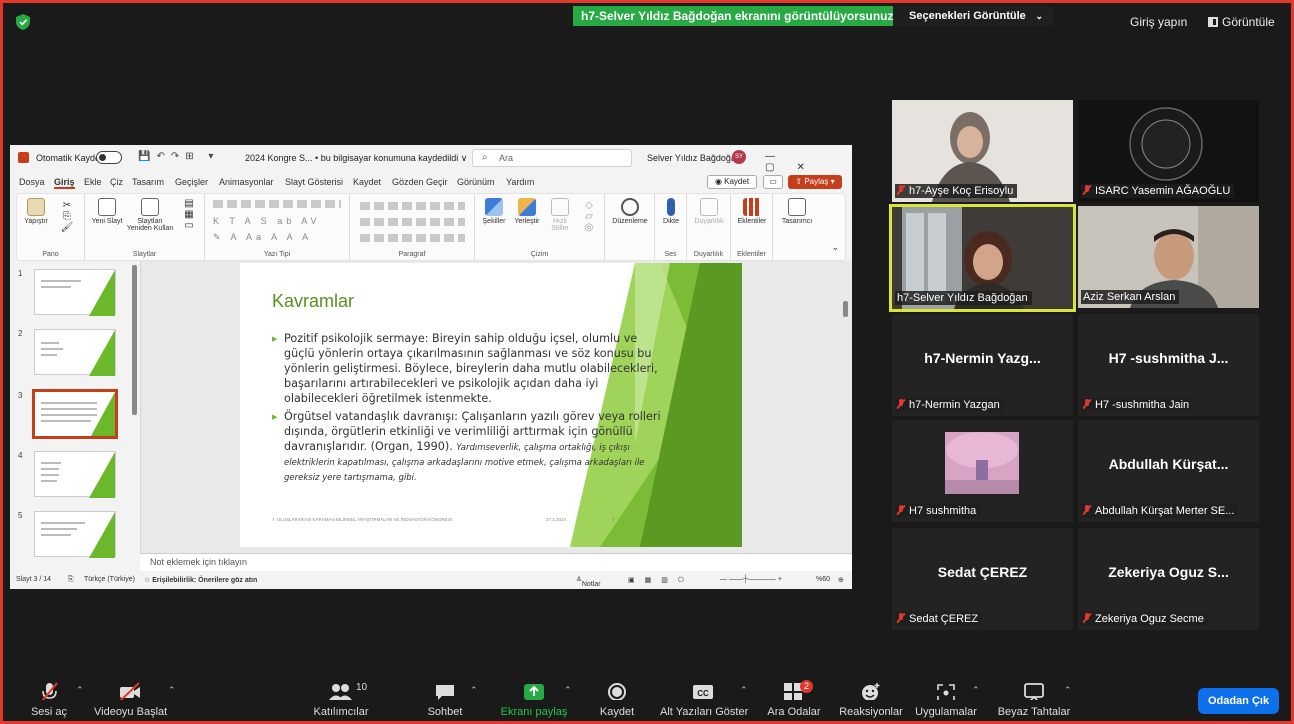 This screenshot has width=1294, height=724. What do you see at coordinates (494, 211) in the screenshot?
I see `shapes-button: Şekiller` at bounding box center [494, 211].